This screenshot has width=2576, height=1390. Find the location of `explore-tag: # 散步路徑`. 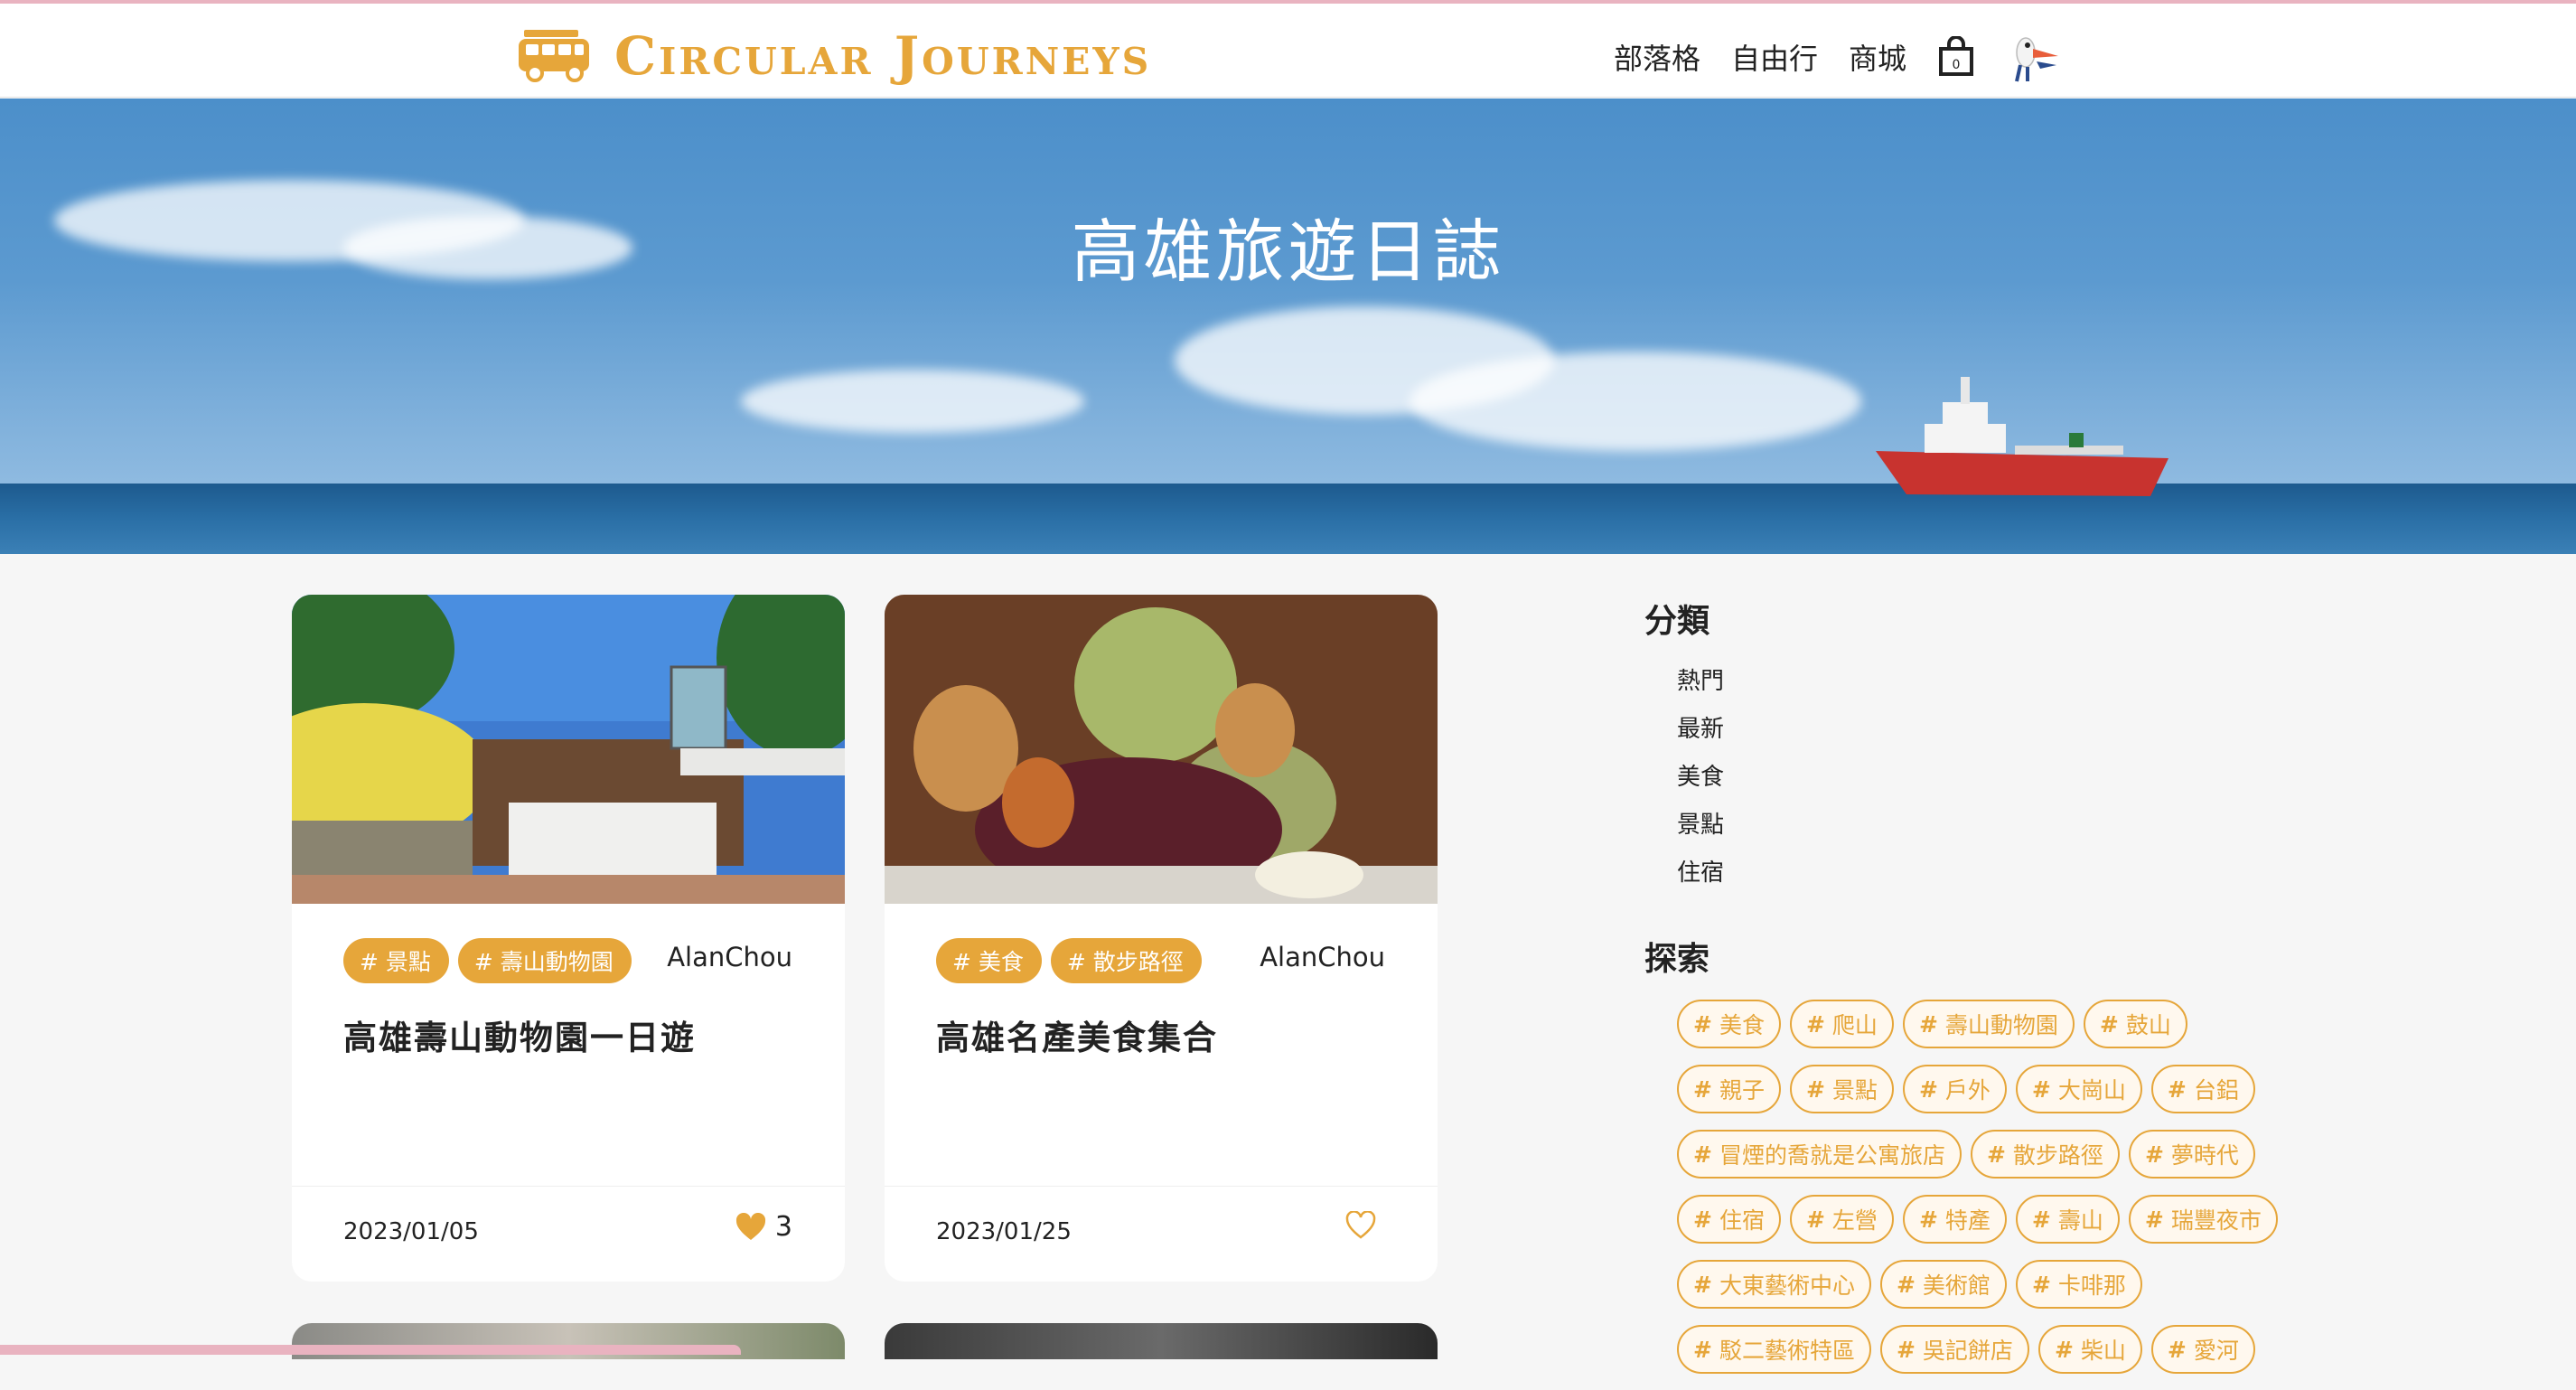

explore-tag: # 散步路徑 is located at coordinates (2045, 1154).